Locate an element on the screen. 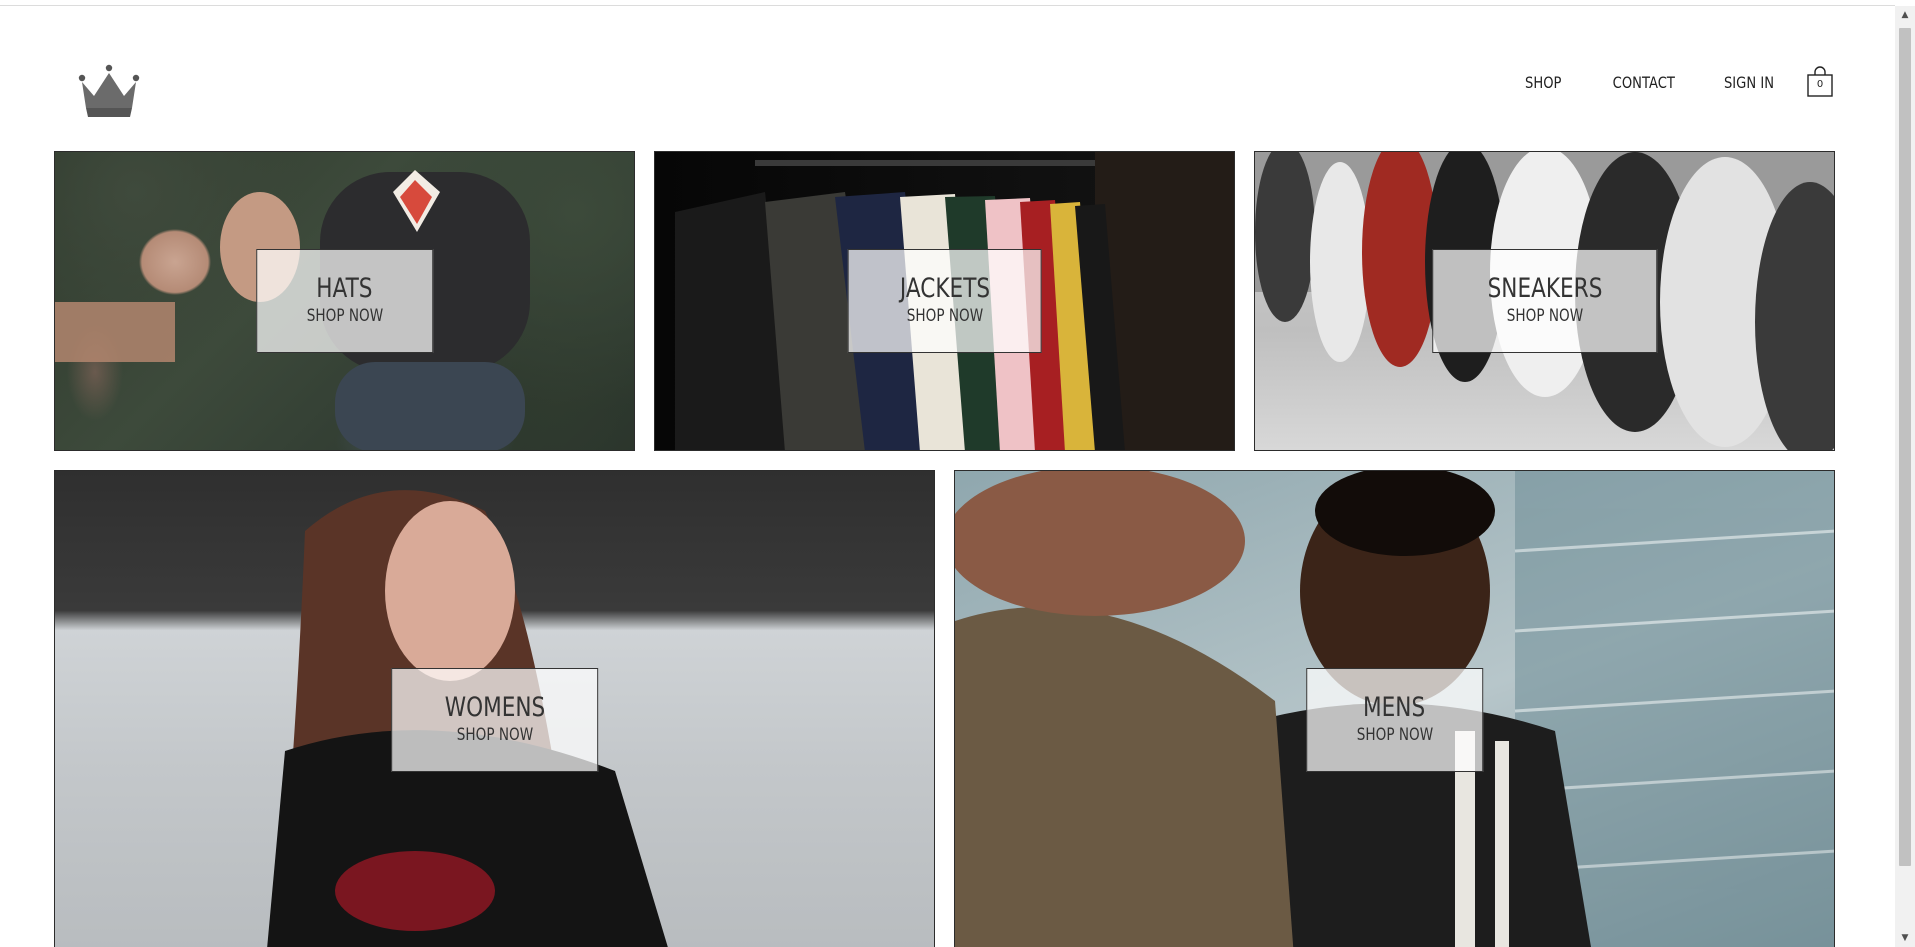 This screenshot has height=947, width=1915. cart-count: 0 is located at coordinates (1820, 84).